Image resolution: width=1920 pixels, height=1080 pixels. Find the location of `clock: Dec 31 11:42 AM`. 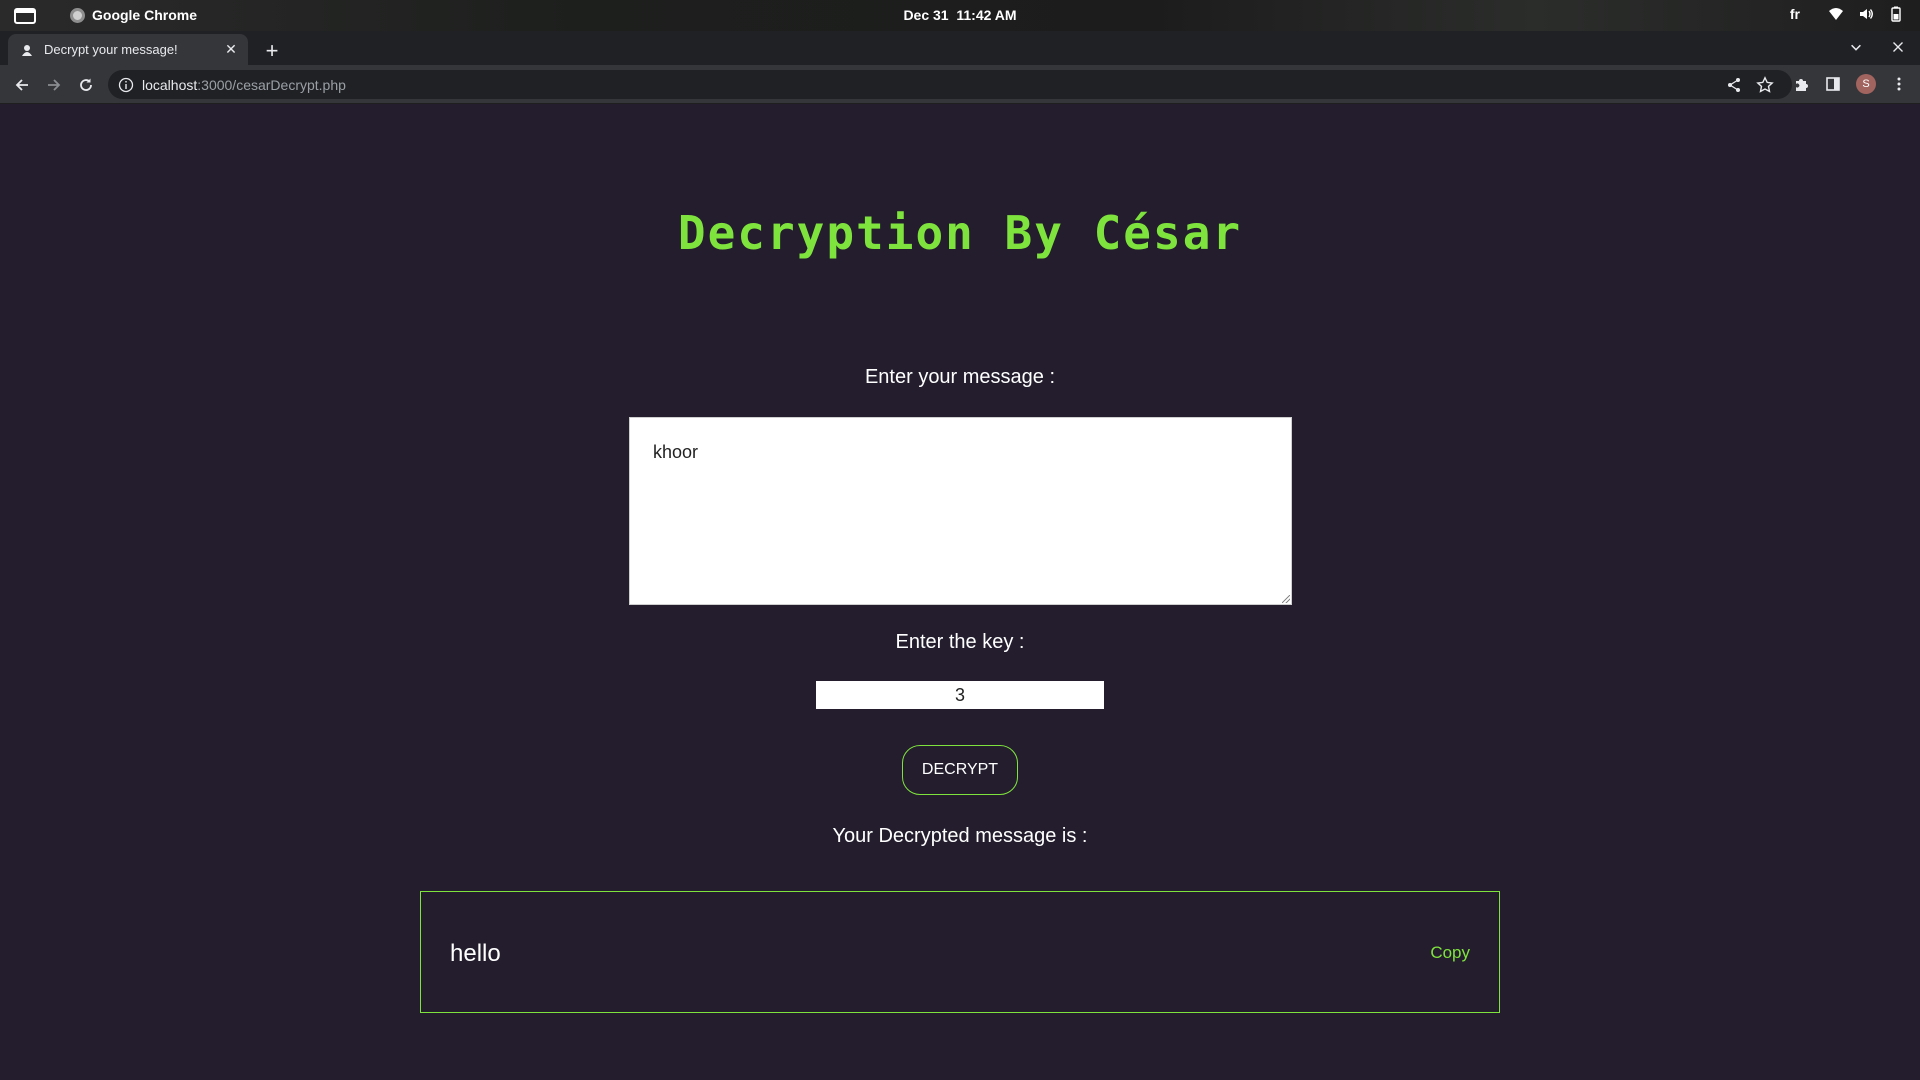

clock: Dec 31 11:42 AM is located at coordinates (960, 15).